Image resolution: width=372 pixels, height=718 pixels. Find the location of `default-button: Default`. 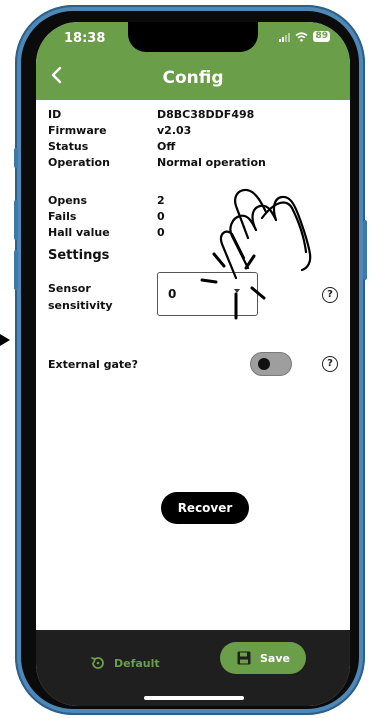

default-button: Default is located at coordinates (125, 663).